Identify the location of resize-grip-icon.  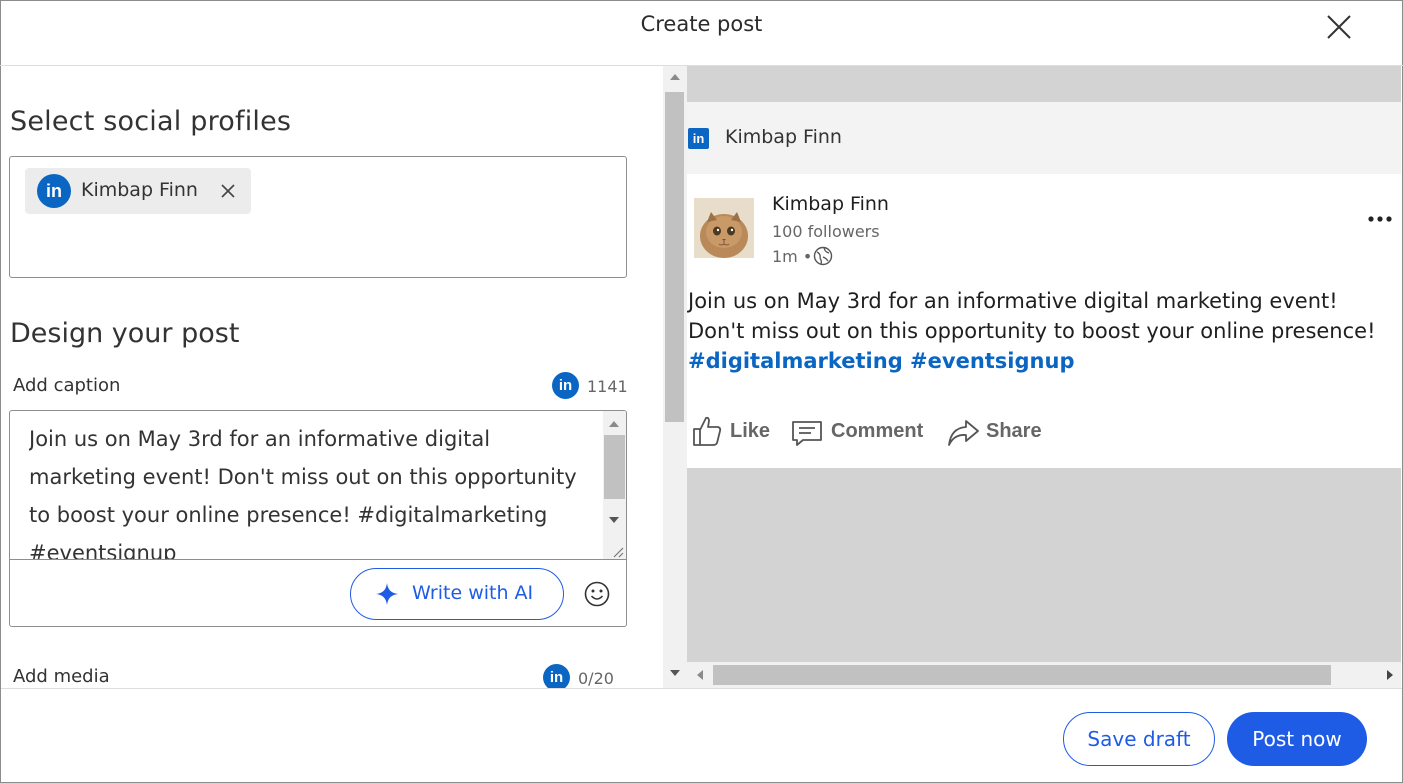
(617, 550).